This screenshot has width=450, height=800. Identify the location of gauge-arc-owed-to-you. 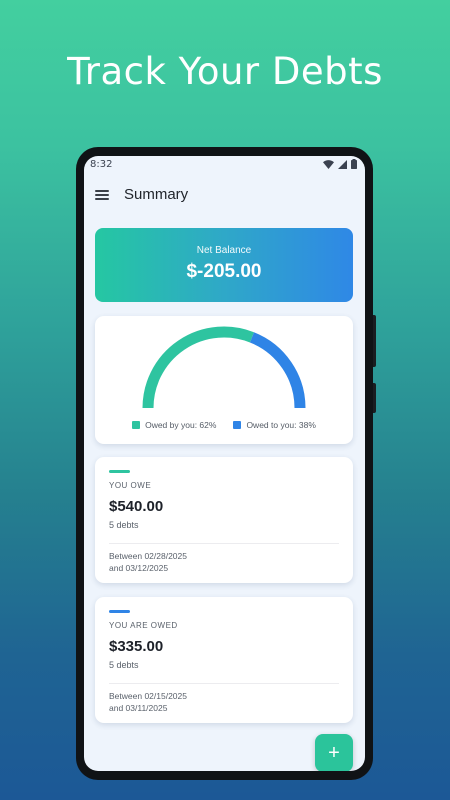
(277, 370).